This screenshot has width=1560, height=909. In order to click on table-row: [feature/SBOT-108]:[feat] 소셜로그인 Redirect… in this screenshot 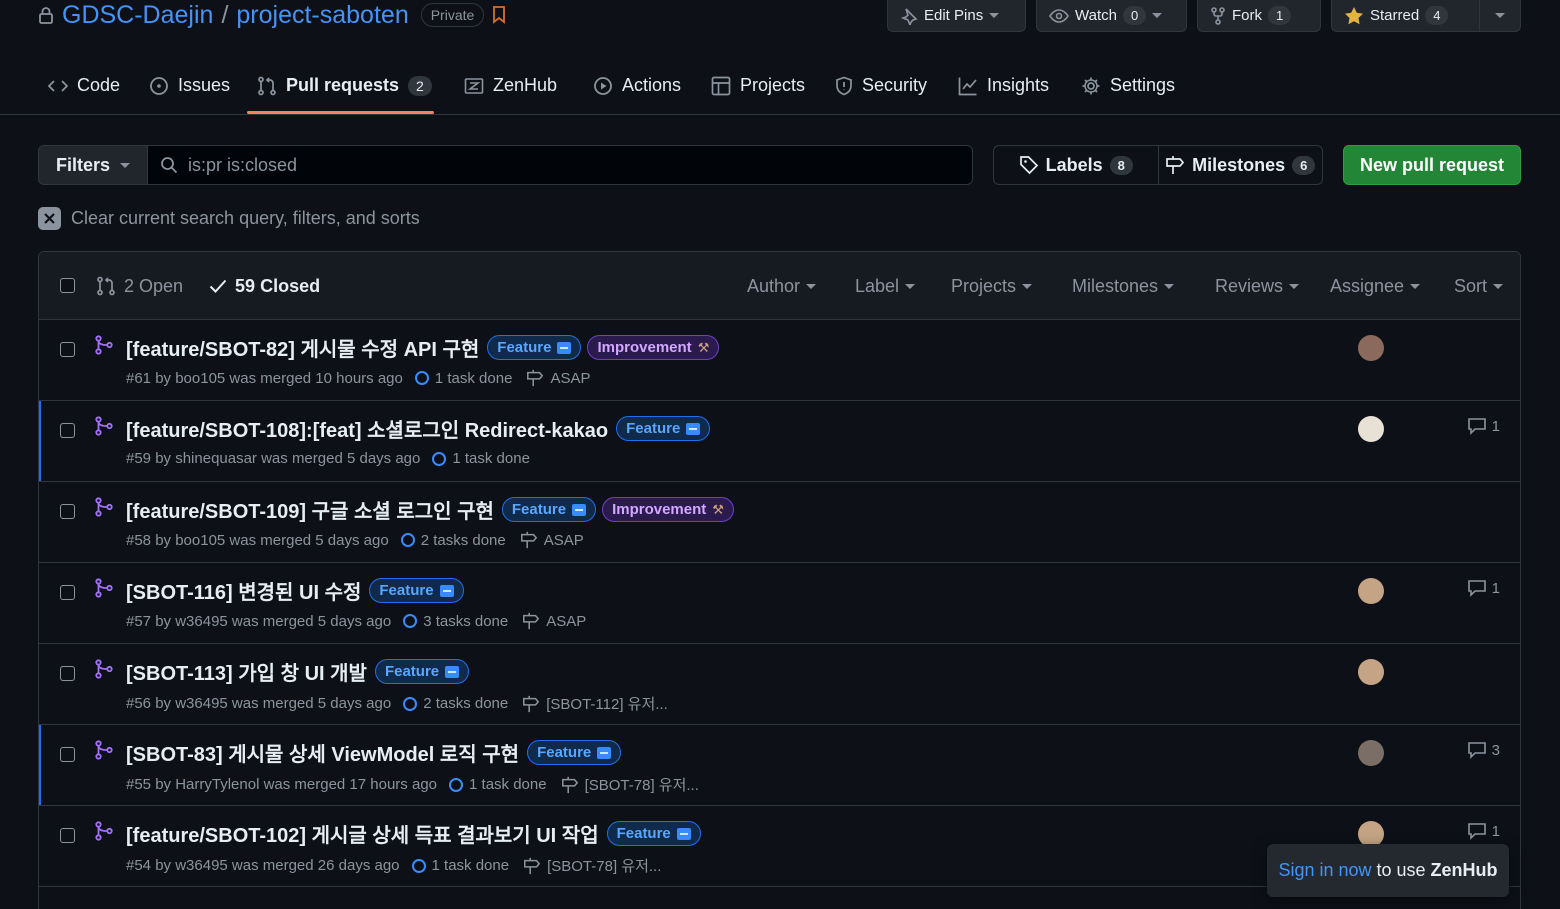, I will do `click(779, 441)`.